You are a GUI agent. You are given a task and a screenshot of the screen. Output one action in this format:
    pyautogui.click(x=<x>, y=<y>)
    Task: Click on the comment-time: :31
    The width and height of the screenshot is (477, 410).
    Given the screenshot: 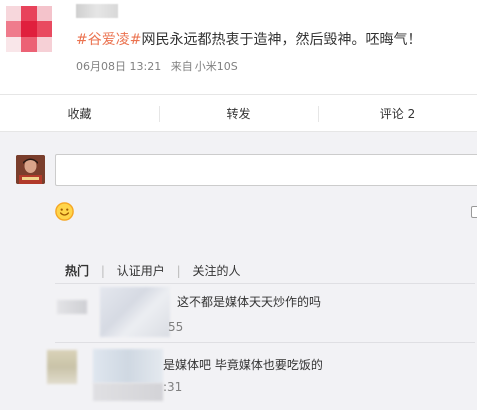 What is the action you would take?
    pyautogui.click(x=172, y=387)
    